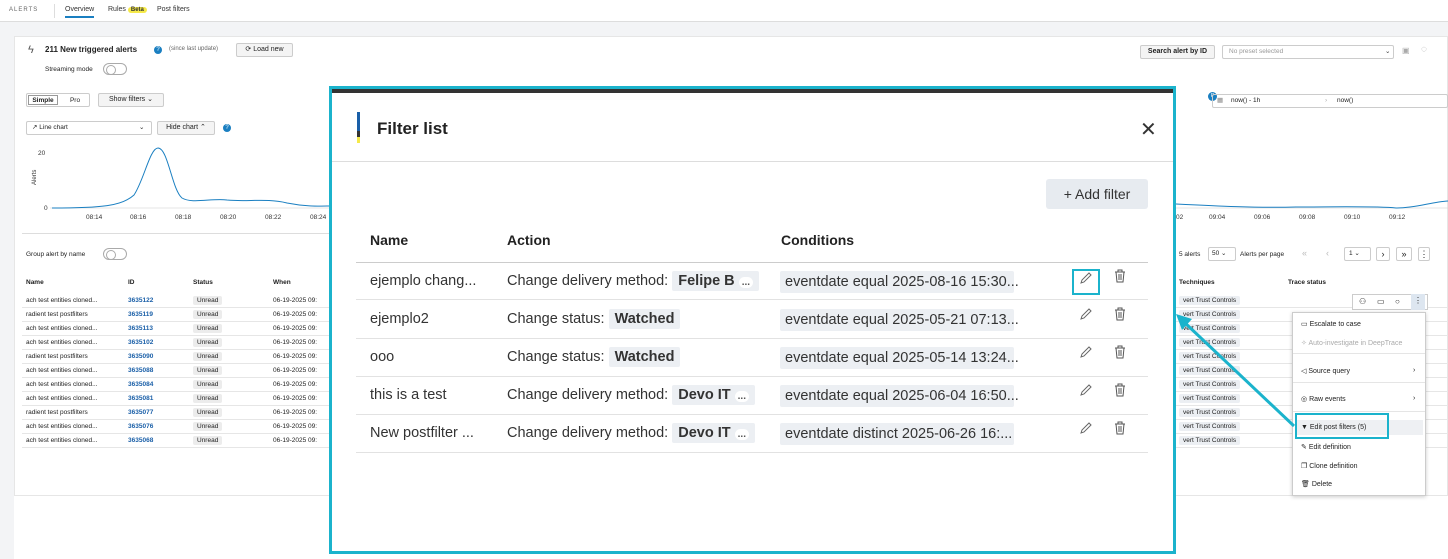 The height and width of the screenshot is (559, 1448). I want to click on menu-item-source-query: ◁ Source query ›, so click(1360, 371).